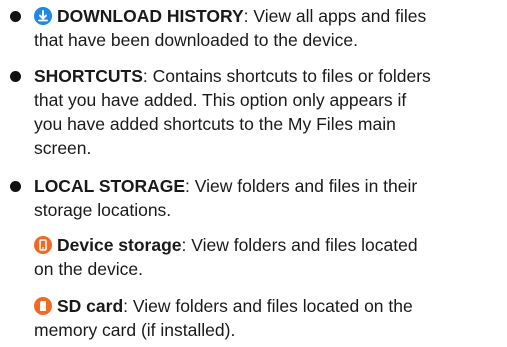  Describe the element at coordinates (119, 245) in the screenshot. I see `subitem-title: Device storage` at that location.